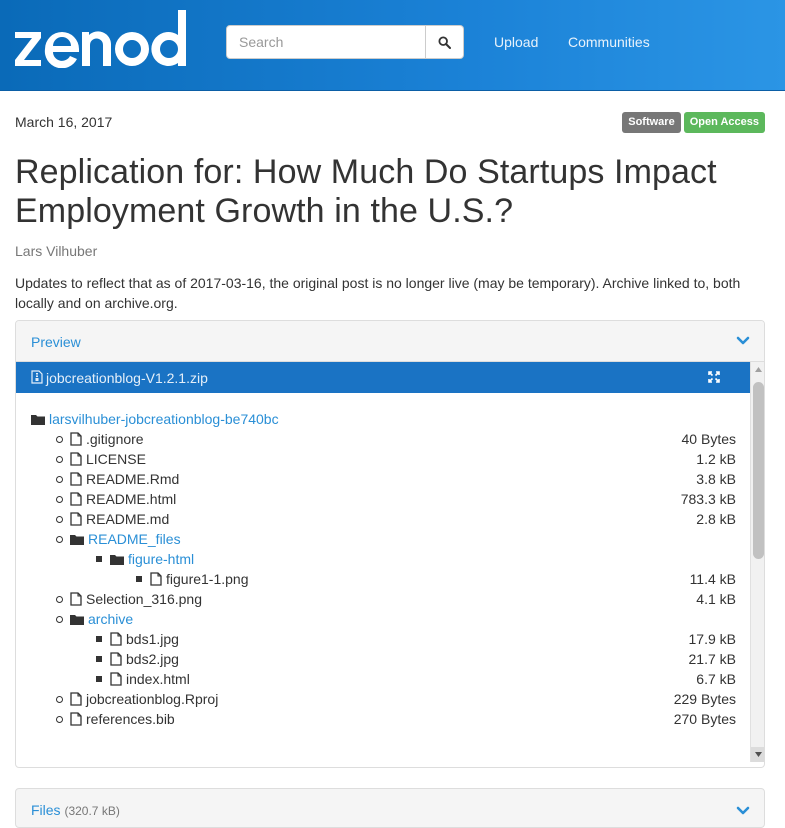  Describe the element at coordinates (64, 122) in the screenshot. I see `publication-date: March 16, 2017` at that location.